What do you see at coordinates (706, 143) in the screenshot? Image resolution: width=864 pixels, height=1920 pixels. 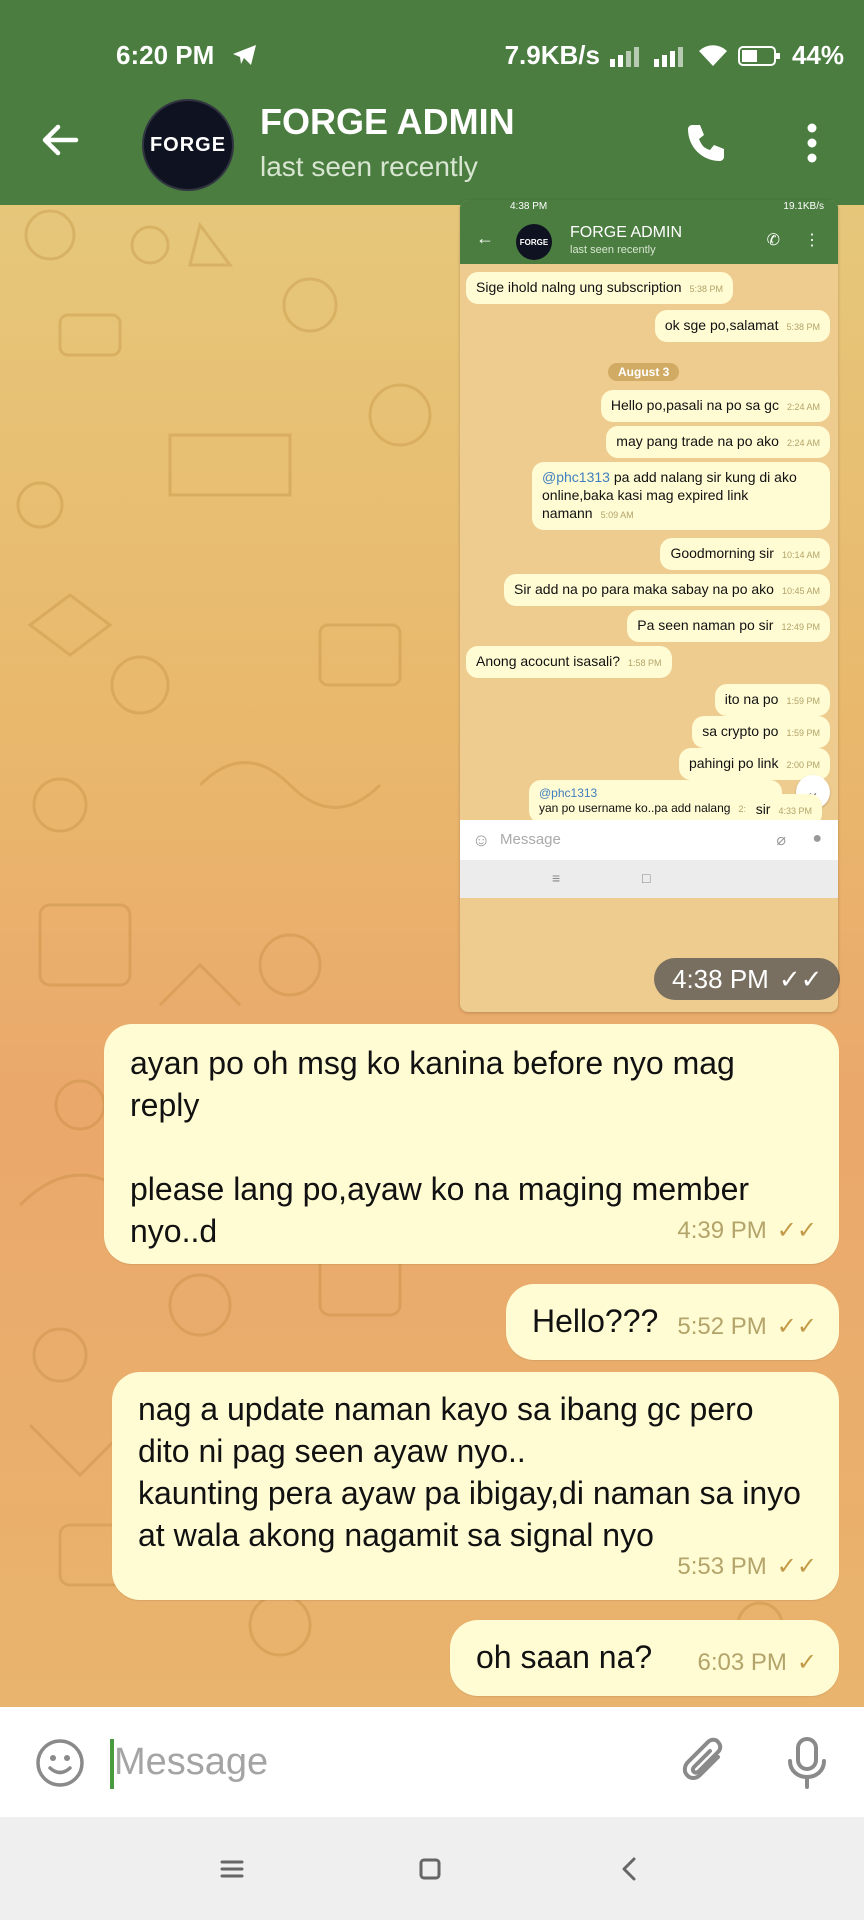 I see `phone-icon` at bounding box center [706, 143].